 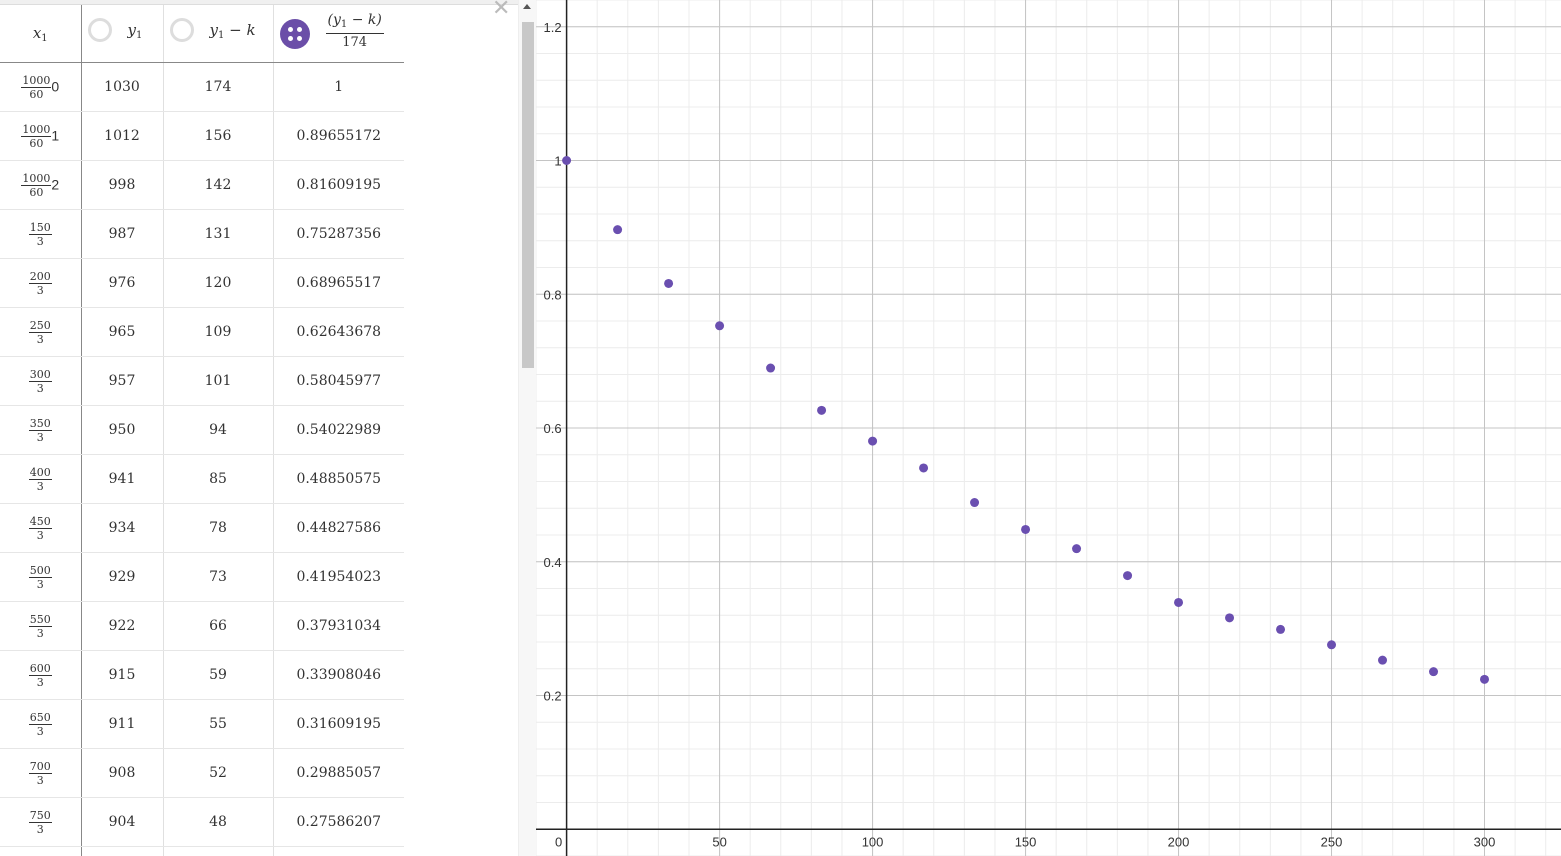 I want to click on cell-y1: 976, so click(x=122, y=283).